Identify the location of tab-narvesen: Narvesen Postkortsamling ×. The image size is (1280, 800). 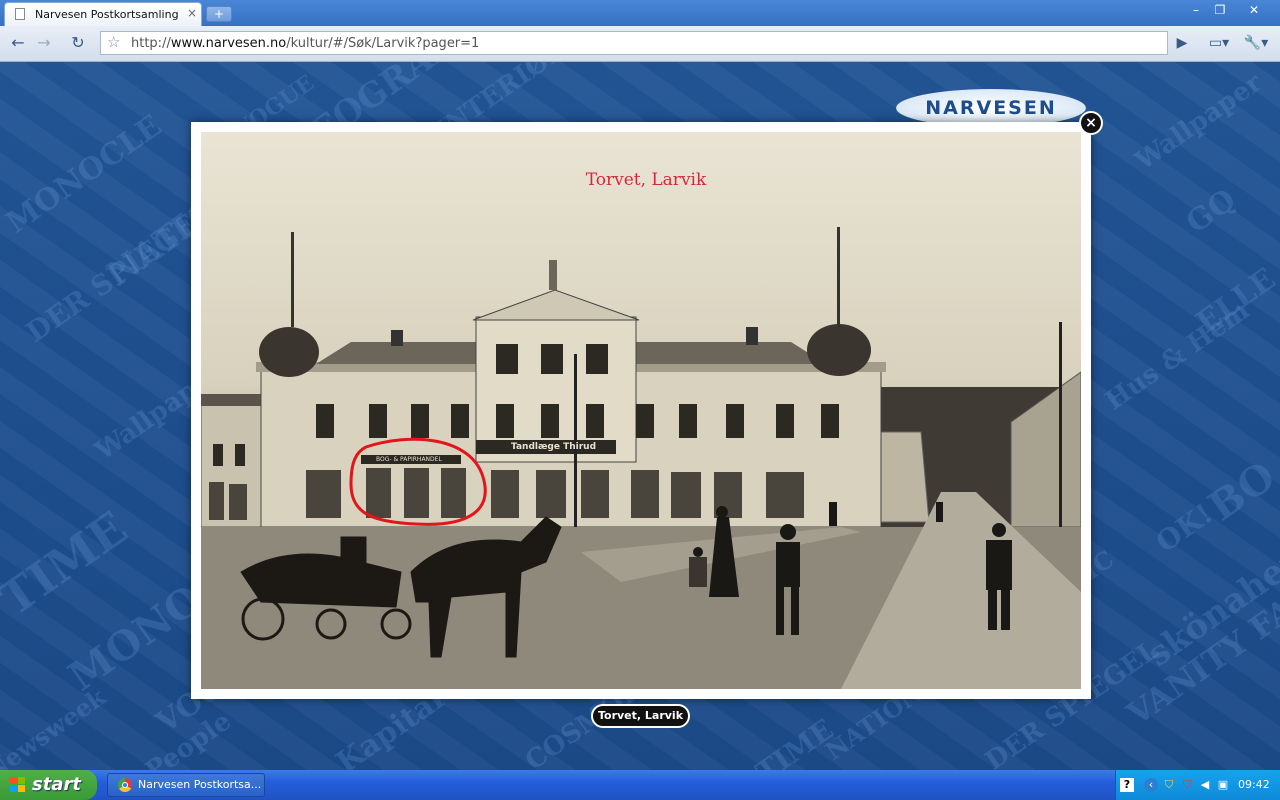
(103, 14).